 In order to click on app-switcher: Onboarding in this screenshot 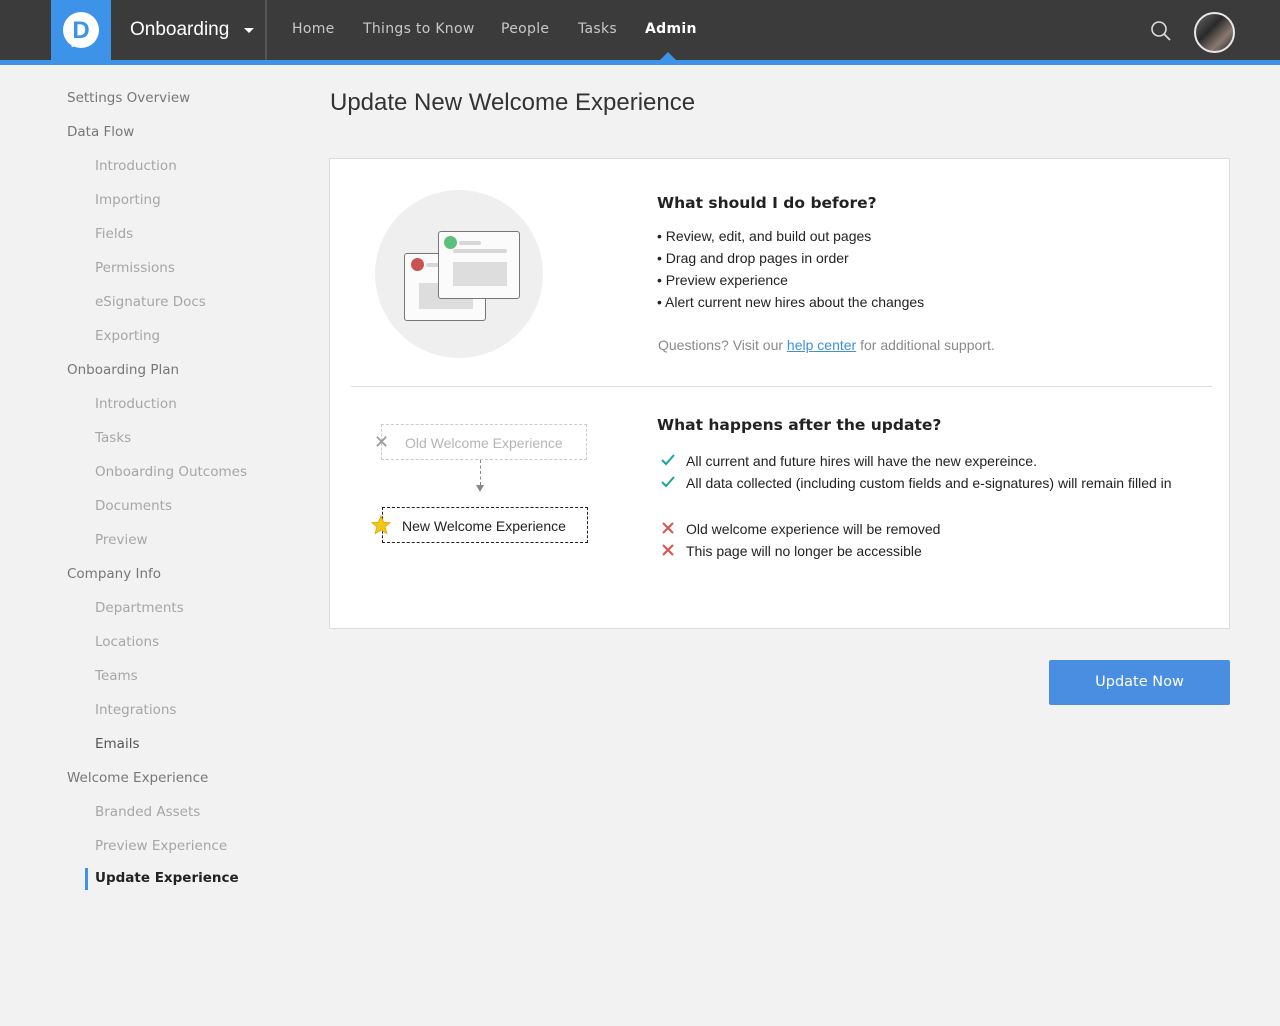, I will do `click(189, 30)`.